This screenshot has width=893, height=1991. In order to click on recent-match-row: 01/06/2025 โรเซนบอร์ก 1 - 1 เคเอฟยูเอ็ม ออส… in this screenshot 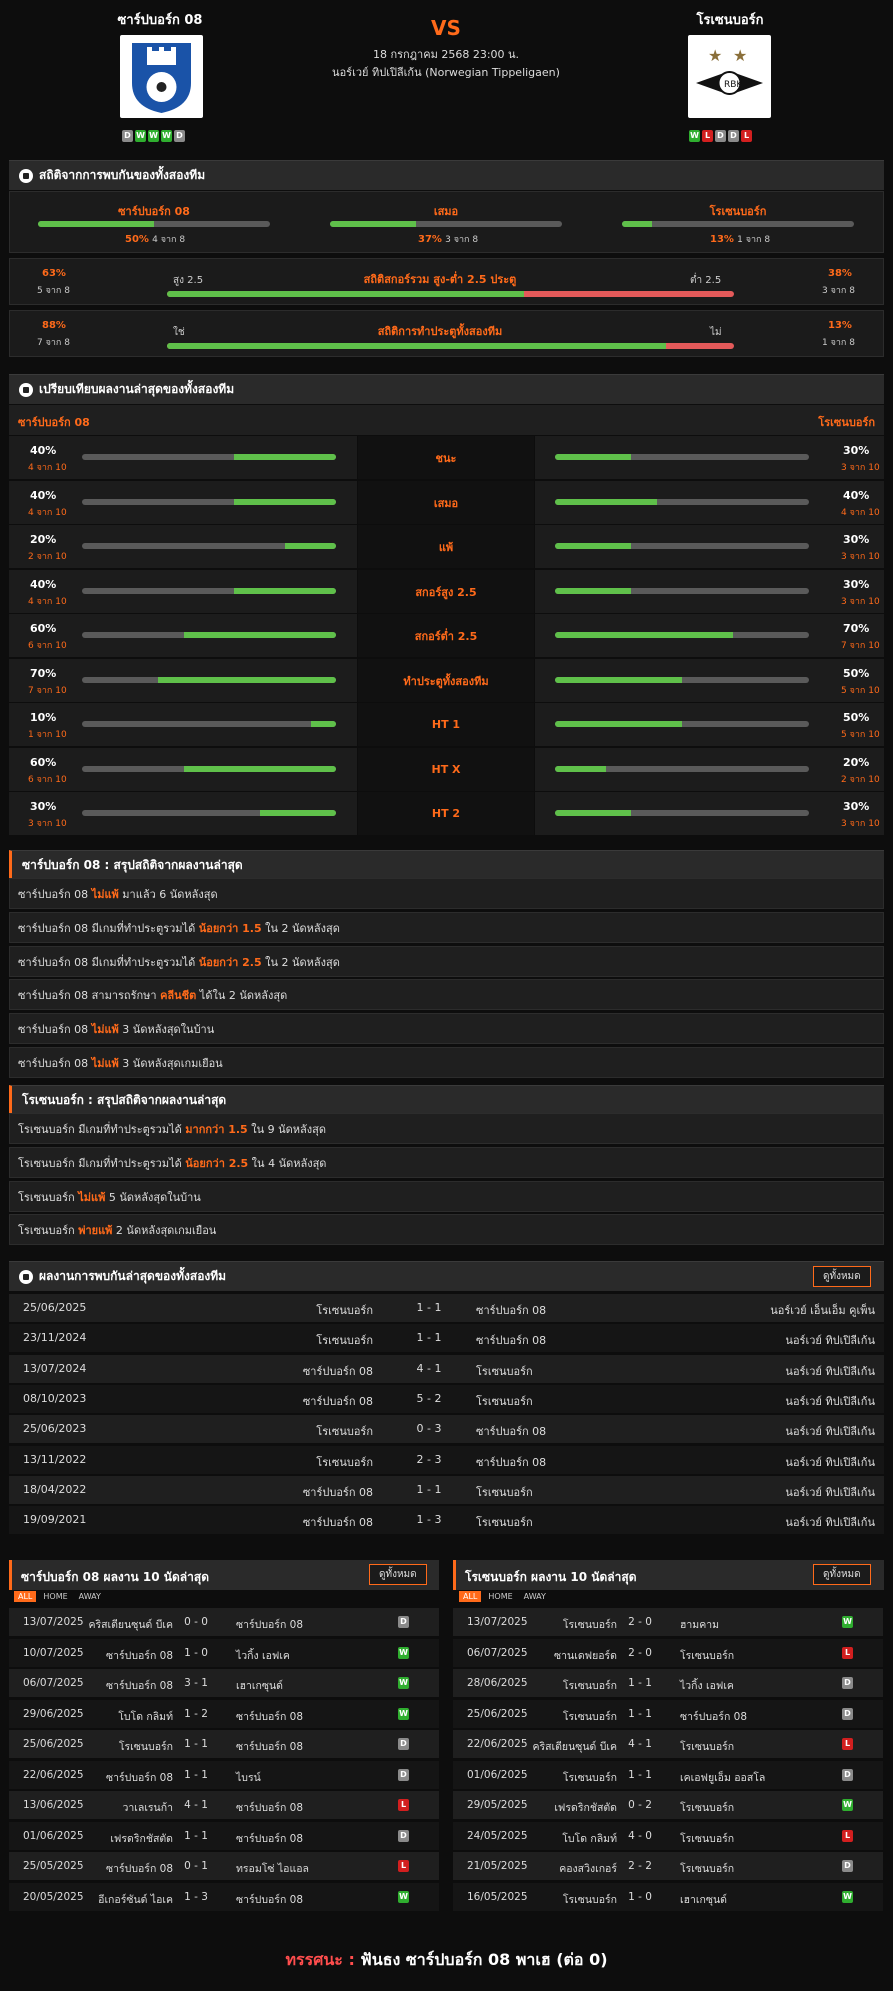, I will do `click(668, 1775)`.